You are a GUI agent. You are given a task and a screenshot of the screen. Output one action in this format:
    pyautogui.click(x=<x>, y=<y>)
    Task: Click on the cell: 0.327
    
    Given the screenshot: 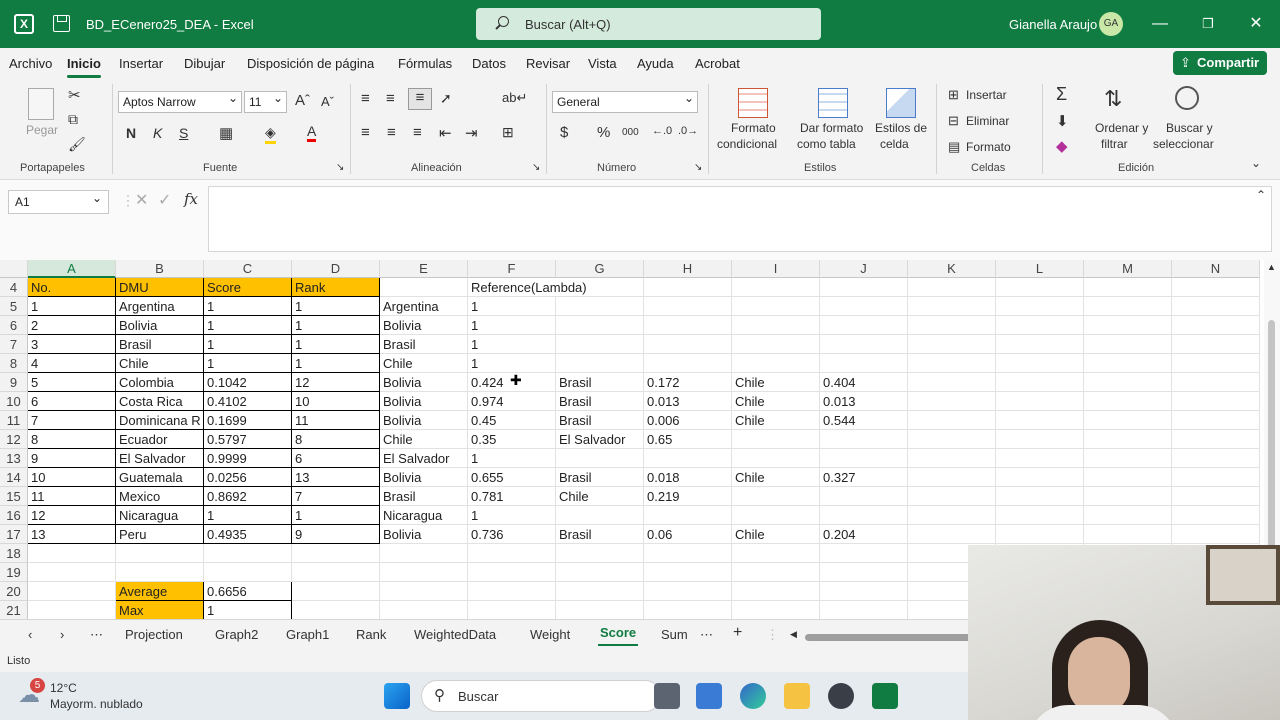 What is the action you would take?
    pyautogui.click(x=864, y=477)
    